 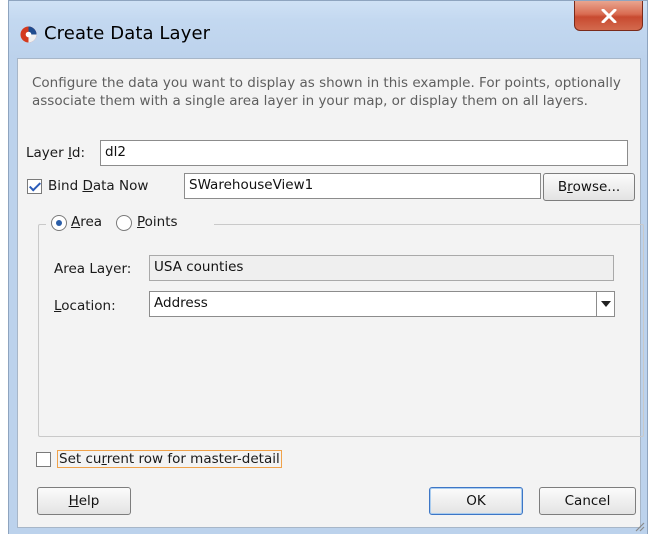 I want to click on dialog-title: Create Data Layer, so click(x=127, y=33).